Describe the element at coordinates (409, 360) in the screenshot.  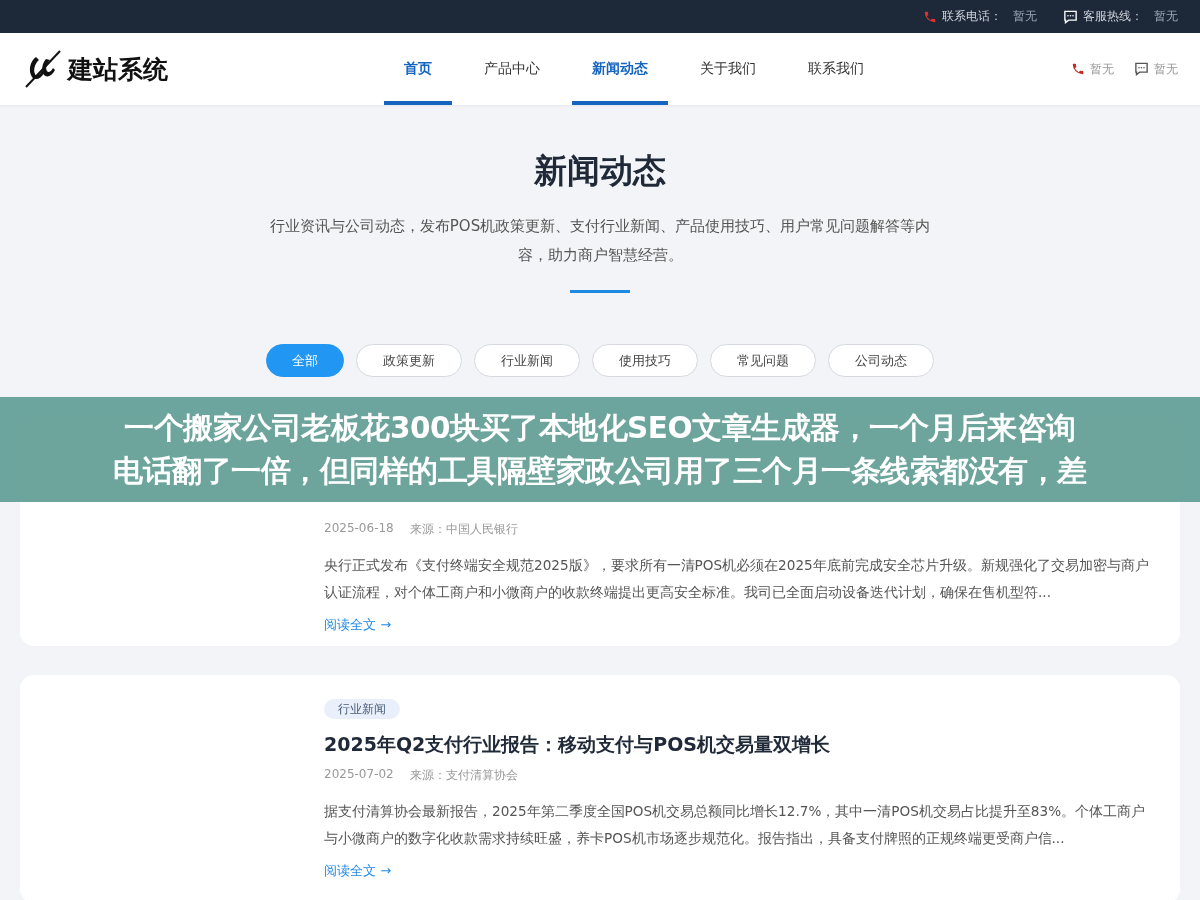
I see `filter-tab: 政策更新` at that location.